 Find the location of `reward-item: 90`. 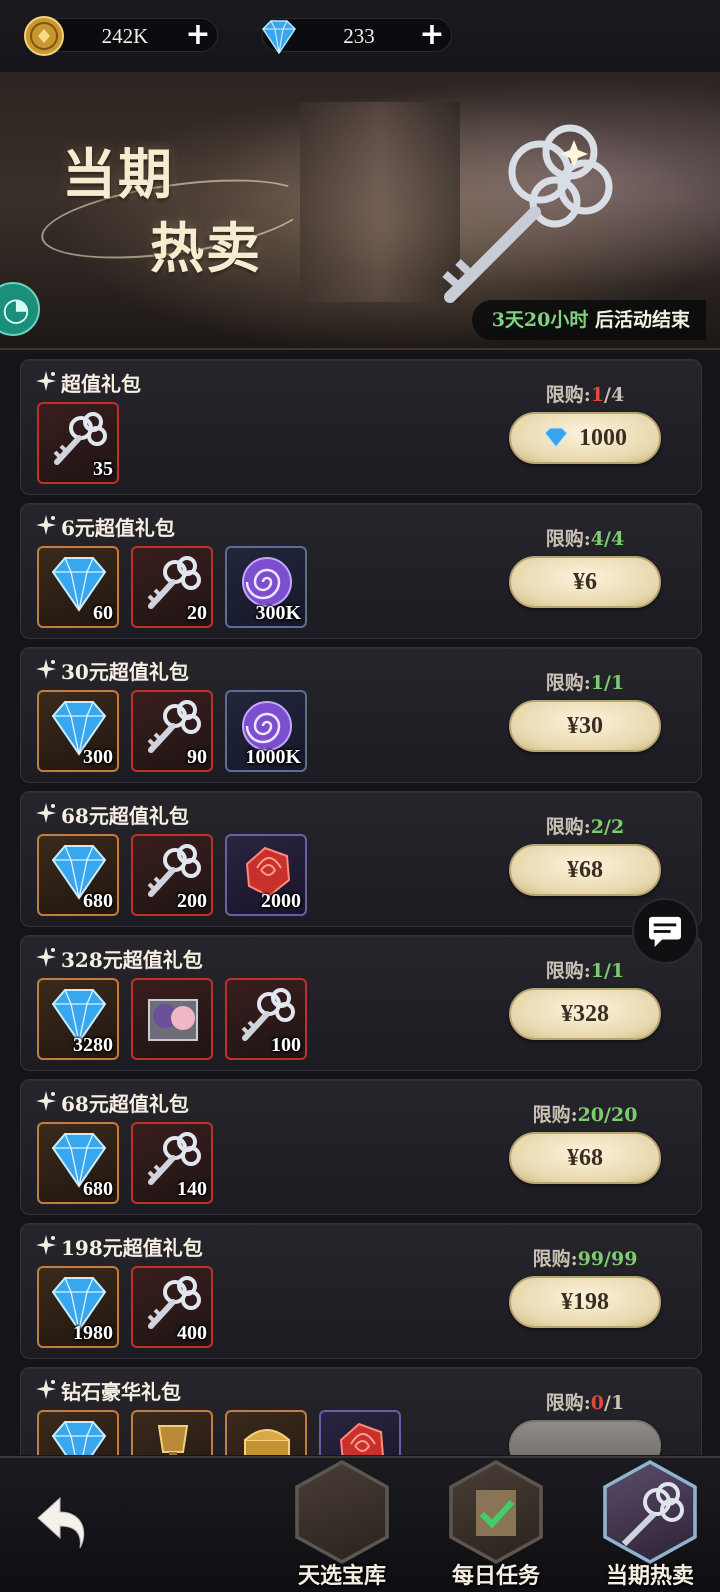

reward-item: 90 is located at coordinates (172, 731).